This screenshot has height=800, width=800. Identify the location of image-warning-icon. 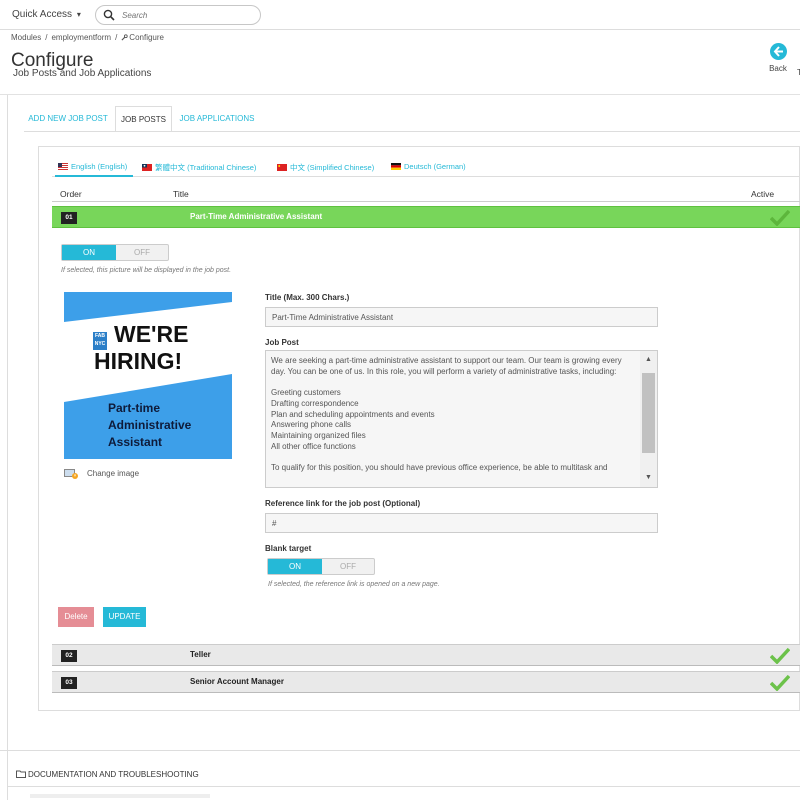
(71, 474).